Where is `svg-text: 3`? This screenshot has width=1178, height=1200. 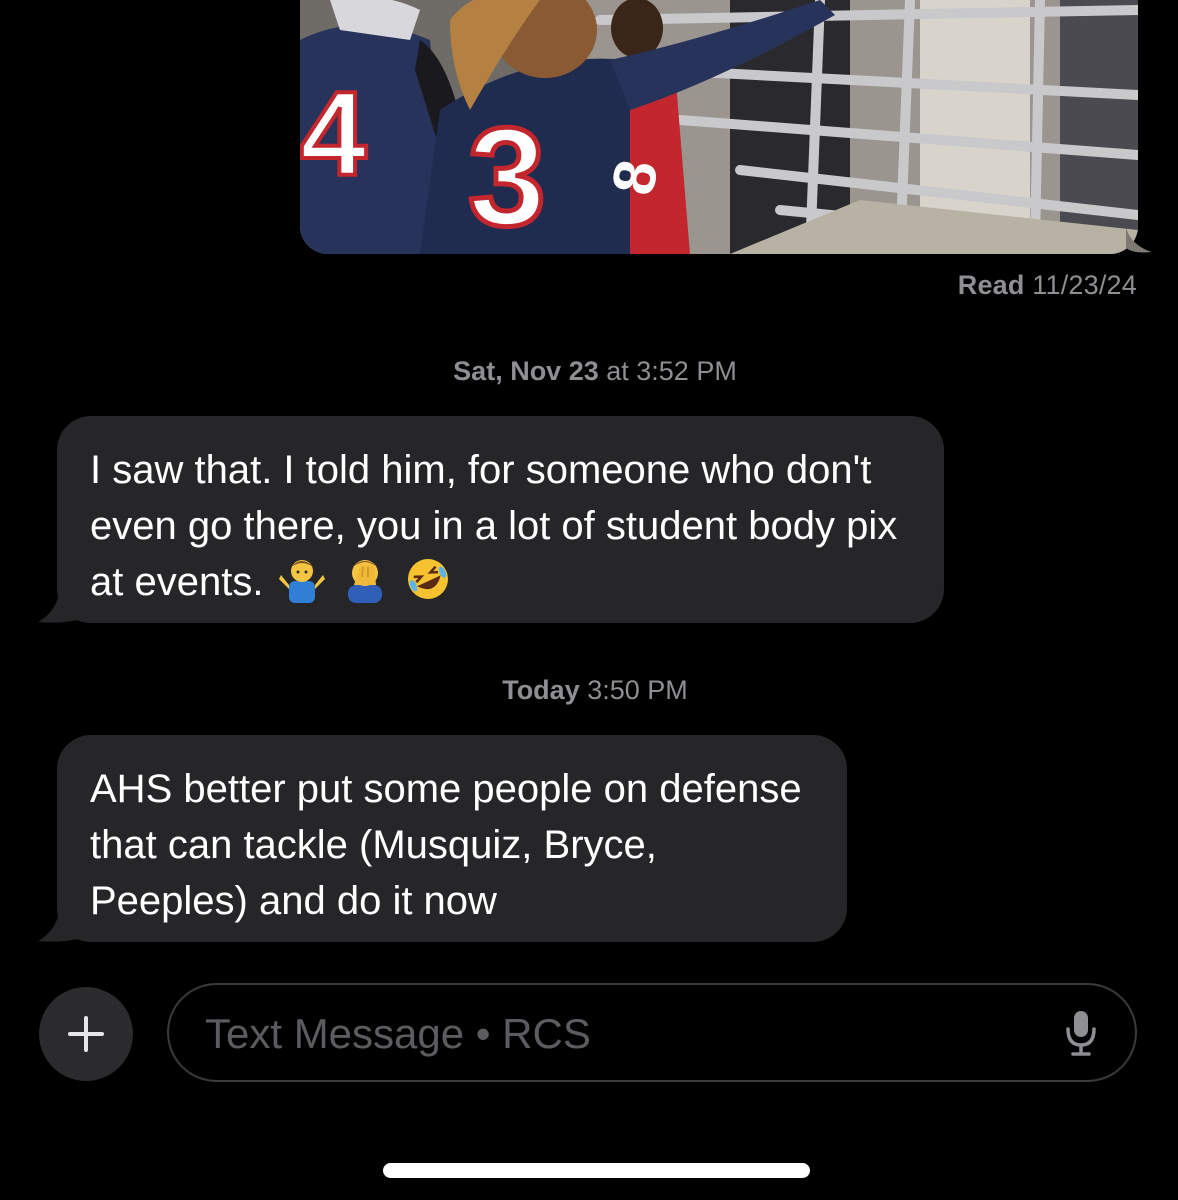 svg-text: 3 is located at coordinates (507, 176).